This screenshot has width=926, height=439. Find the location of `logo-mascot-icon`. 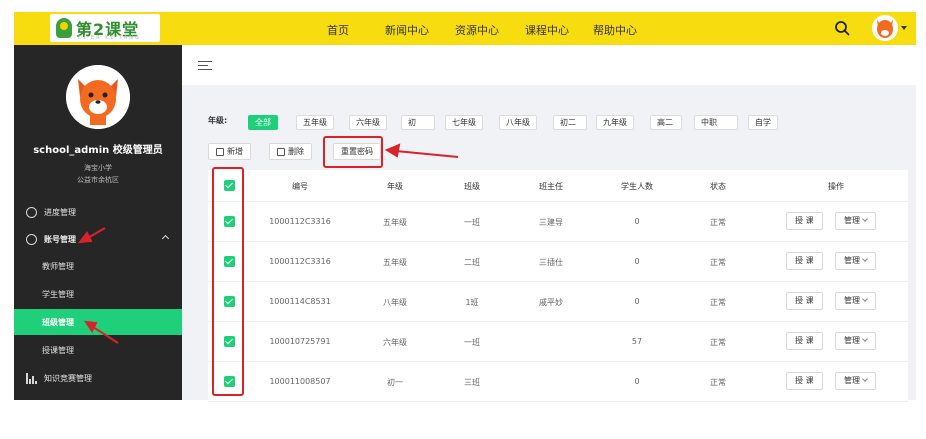

logo-mascot-icon is located at coordinates (64, 28).